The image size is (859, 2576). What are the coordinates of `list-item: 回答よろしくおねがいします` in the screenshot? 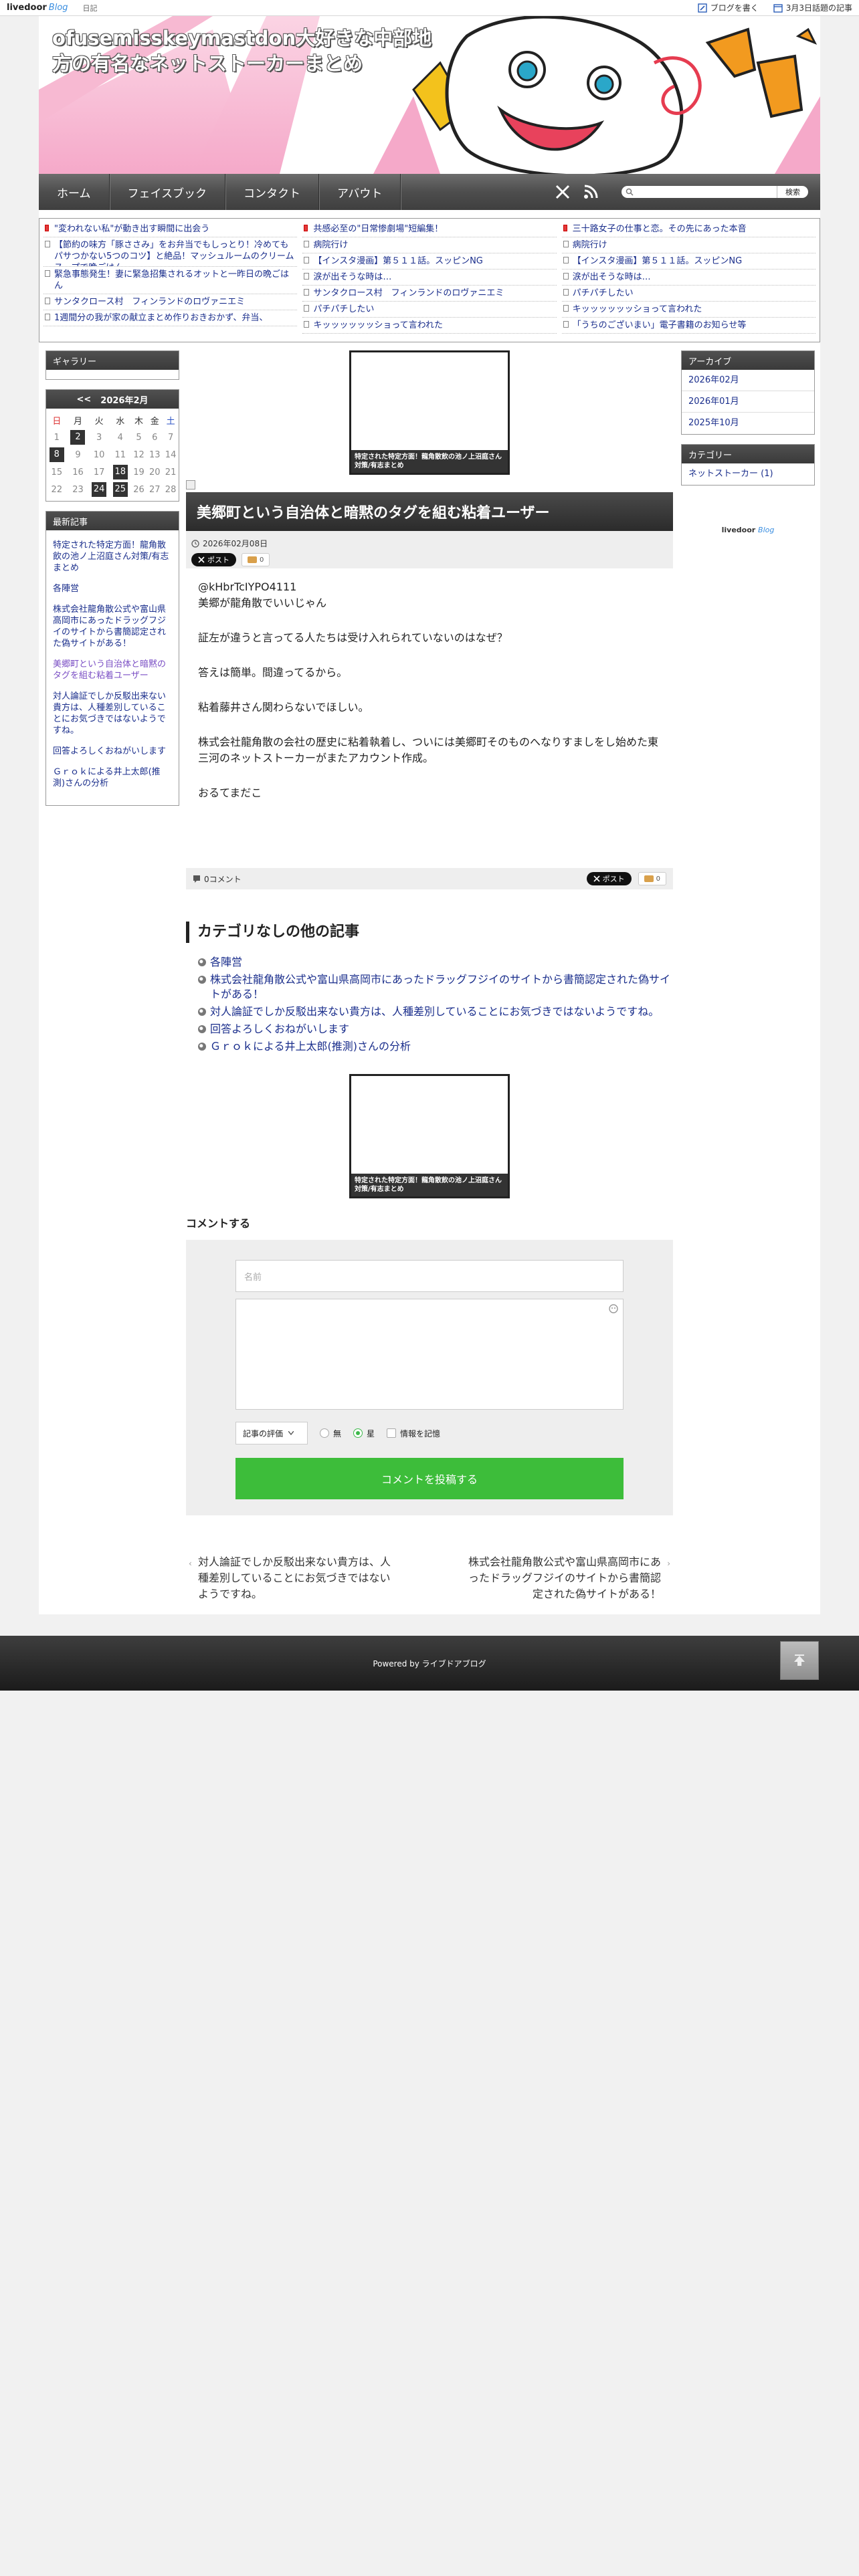 It's located at (435, 1029).